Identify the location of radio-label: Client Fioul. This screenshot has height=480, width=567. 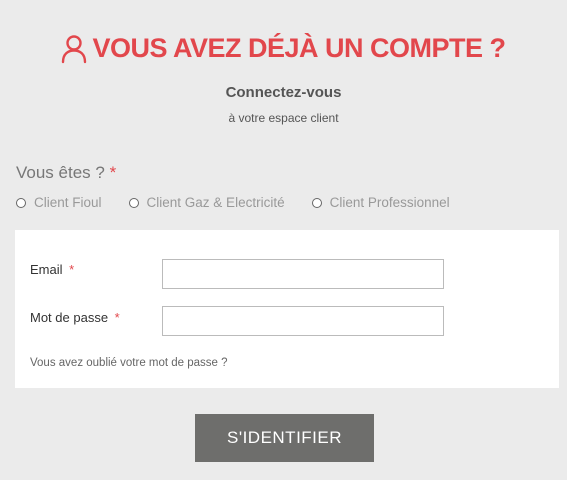
(68, 202).